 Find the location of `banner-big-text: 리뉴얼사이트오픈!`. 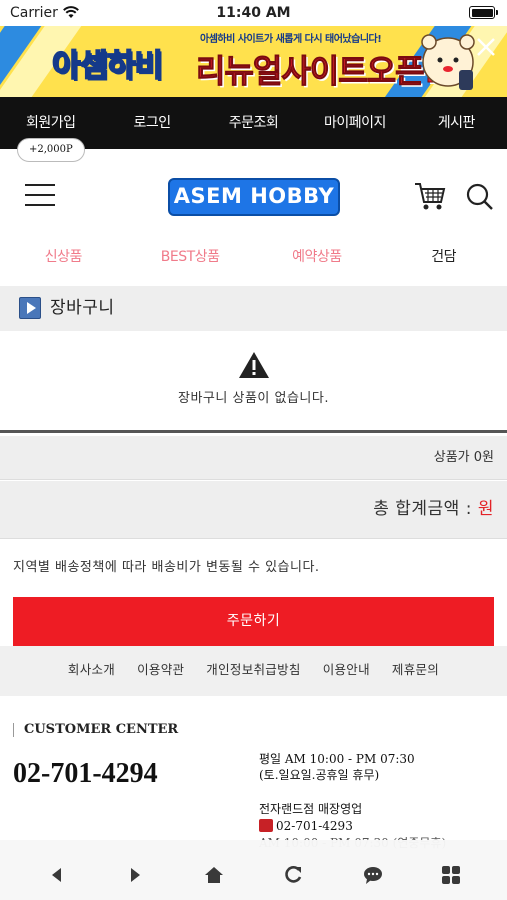

banner-big-text: 리뉴얼사이트오픈! is located at coordinates (316, 71).